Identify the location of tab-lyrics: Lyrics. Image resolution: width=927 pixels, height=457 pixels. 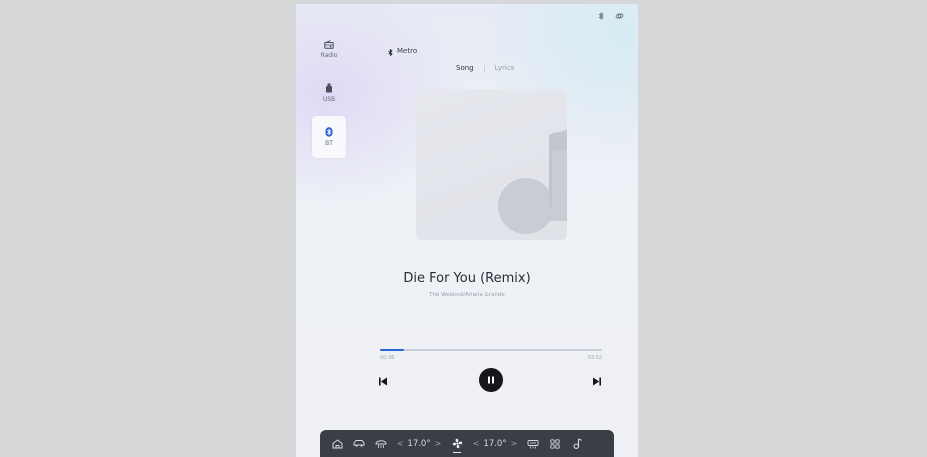
(505, 68).